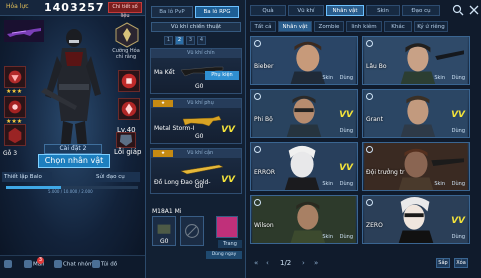 This screenshot has width=481, height=278. What do you see at coordinates (230, 244) in the screenshot?
I see `page-button: Trang` at bounding box center [230, 244].